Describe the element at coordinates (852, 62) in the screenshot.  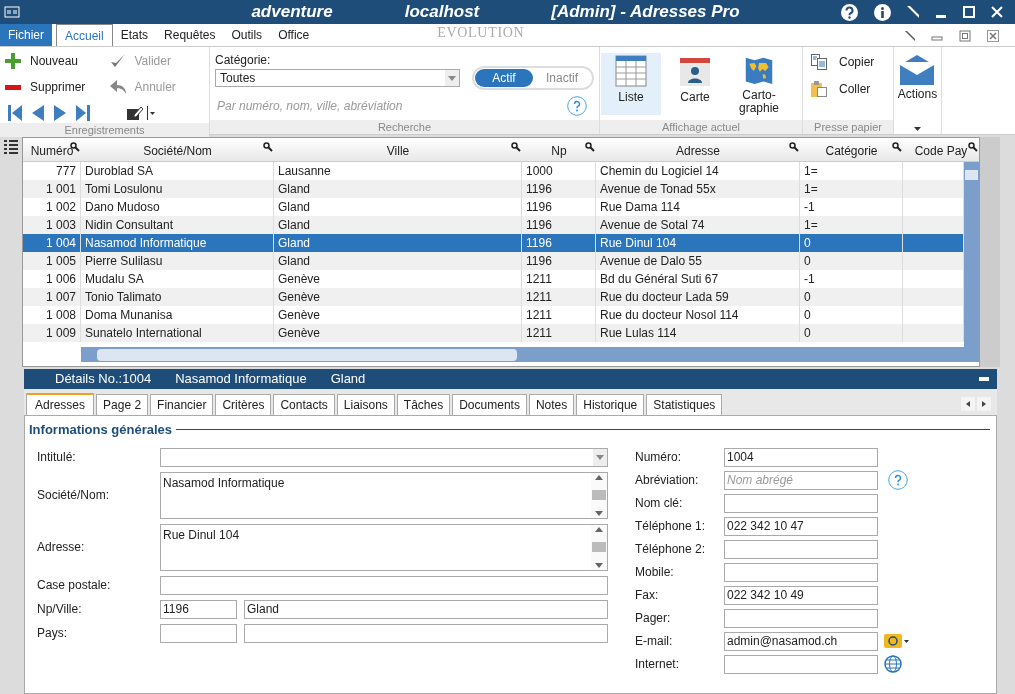
I see `clipboard-button: Copier` at that location.